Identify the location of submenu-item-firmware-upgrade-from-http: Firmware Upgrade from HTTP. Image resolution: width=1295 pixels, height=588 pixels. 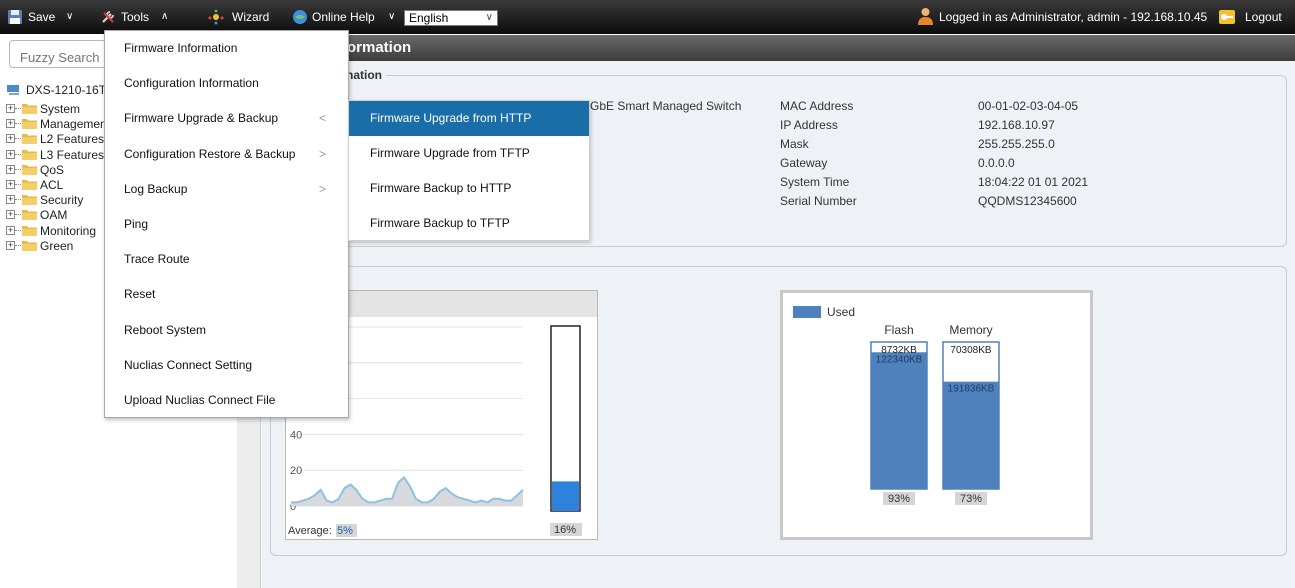
(469, 118).